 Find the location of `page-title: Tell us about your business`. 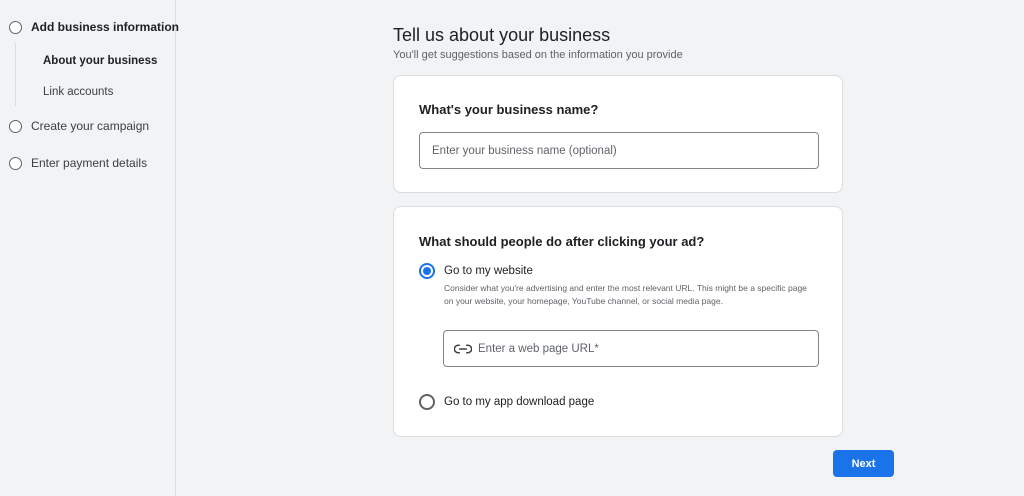

page-title: Tell us about your business is located at coordinates (502, 35).